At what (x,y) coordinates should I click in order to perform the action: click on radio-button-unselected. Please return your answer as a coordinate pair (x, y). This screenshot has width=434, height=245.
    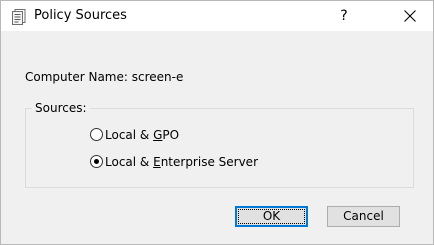
    Looking at the image, I should click on (96, 134).